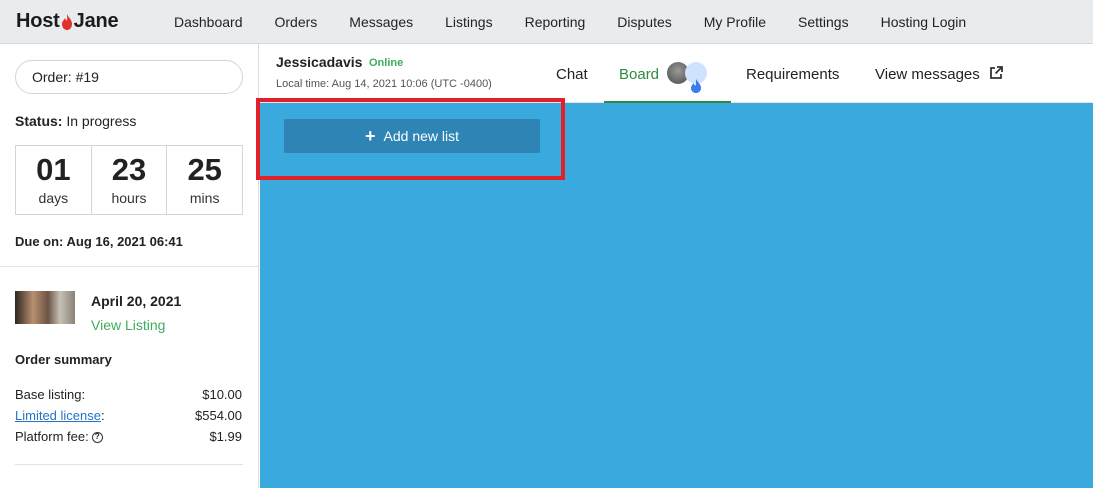 This screenshot has height=488, width=1093. What do you see at coordinates (735, 22) in the screenshot?
I see `nav-my-profile: My Profile` at bounding box center [735, 22].